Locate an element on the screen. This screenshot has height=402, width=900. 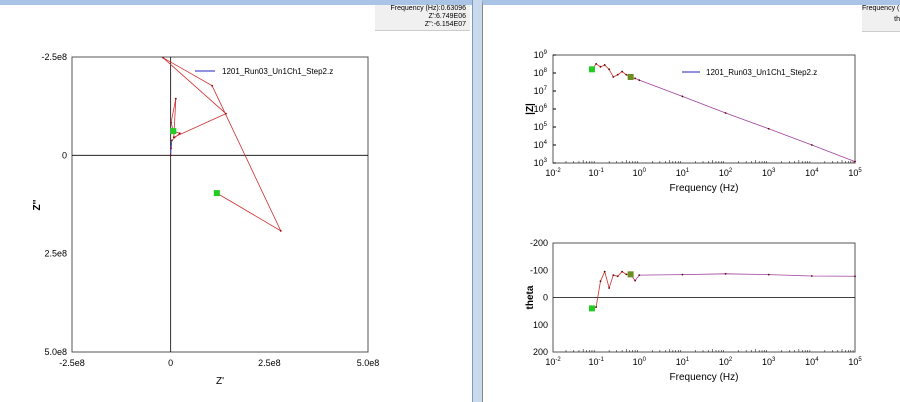
nyquist-xtick-label: 5.0e8 is located at coordinates (368, 363).